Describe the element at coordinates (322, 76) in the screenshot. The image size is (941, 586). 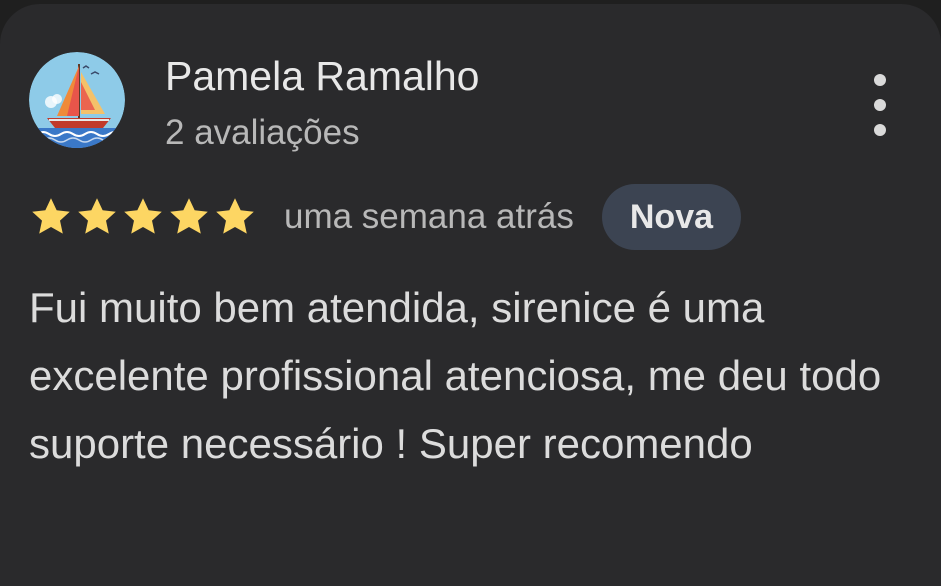
I see `author-name: Pamela Ramalho` at that location.